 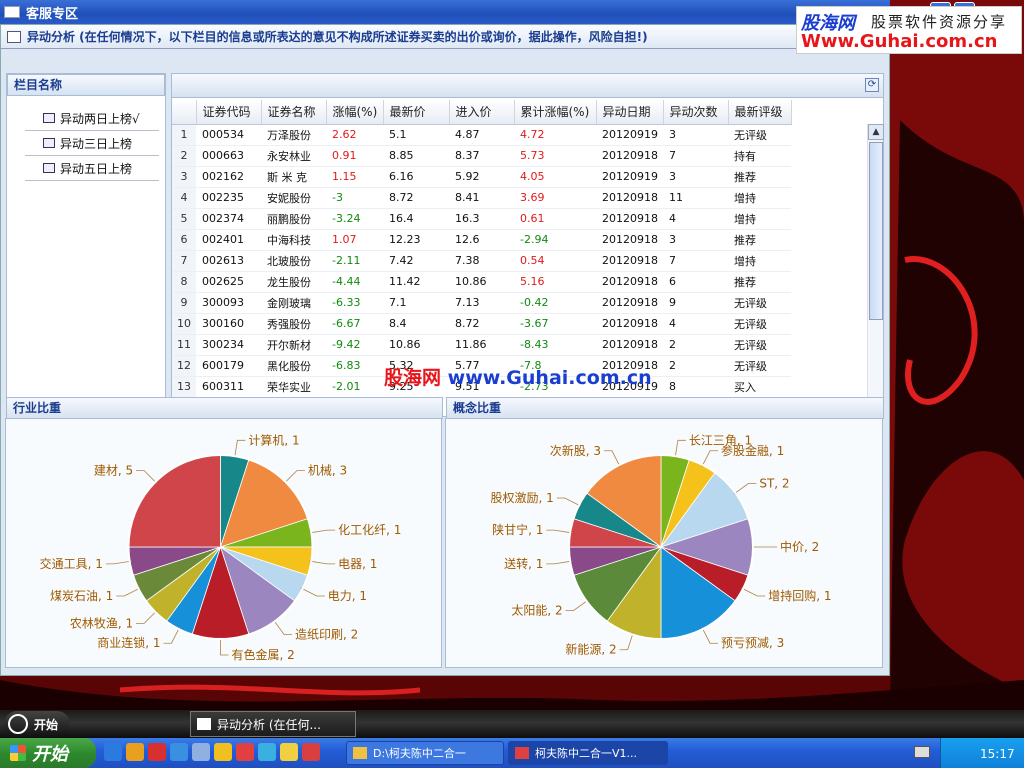 What do you see at coordinates (909, 30) in the screenshot?
I see `watermark-logo: 股海网 股票软件资源分享 Www.Guhai.com.cn` at bounding box center [909, 30].